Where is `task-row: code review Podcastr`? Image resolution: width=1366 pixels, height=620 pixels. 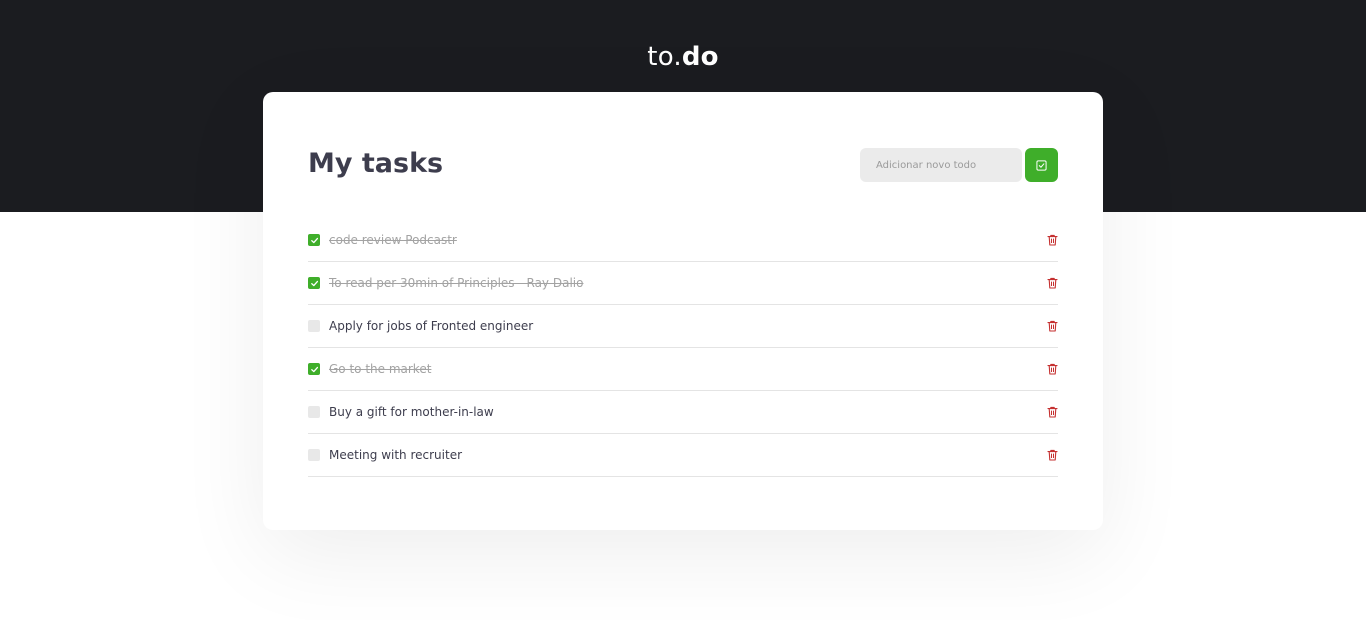
task-row: code review Podcastr is located at coordinates (683, 240).